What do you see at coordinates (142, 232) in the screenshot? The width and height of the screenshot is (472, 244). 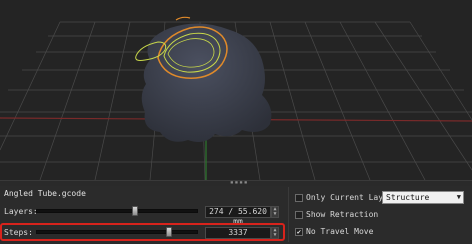 I see `steps-row-highlight` at bounding box center [142, 232].